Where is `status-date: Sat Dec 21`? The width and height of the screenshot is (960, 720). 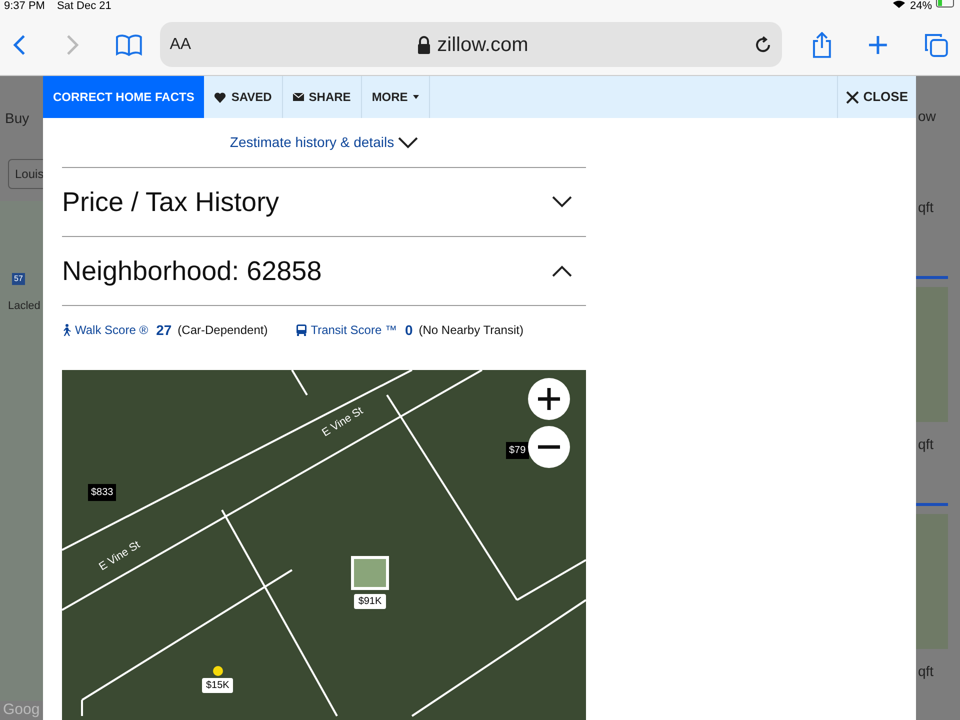 status-date: Sat Dec 21 is located at coordinates (84, 6).